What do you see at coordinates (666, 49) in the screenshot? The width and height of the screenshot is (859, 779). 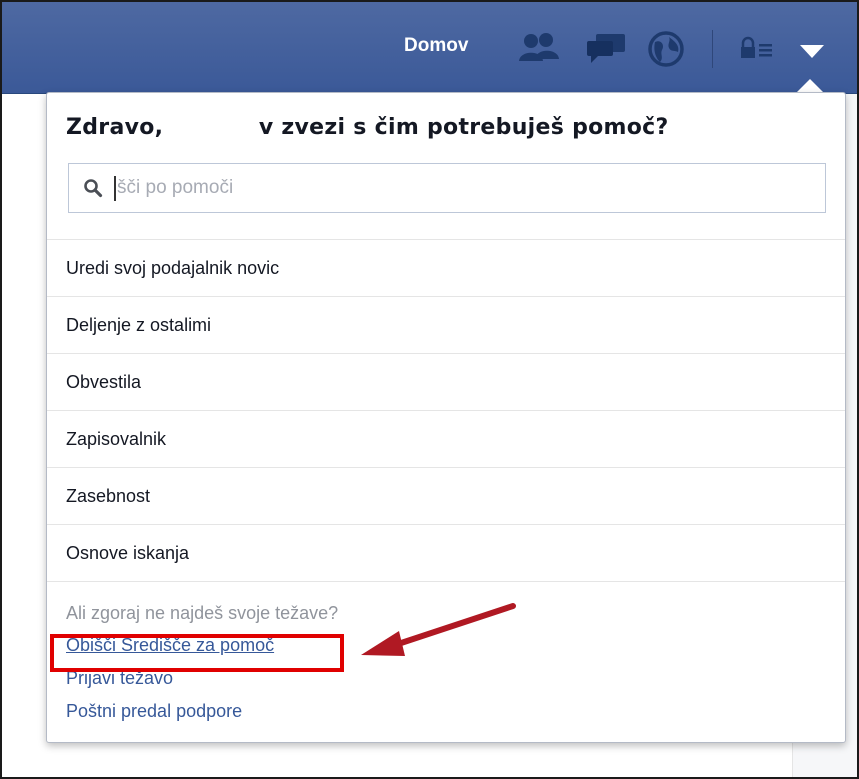 I see `notifications-globe-icon` at bounding box center [666, 49].